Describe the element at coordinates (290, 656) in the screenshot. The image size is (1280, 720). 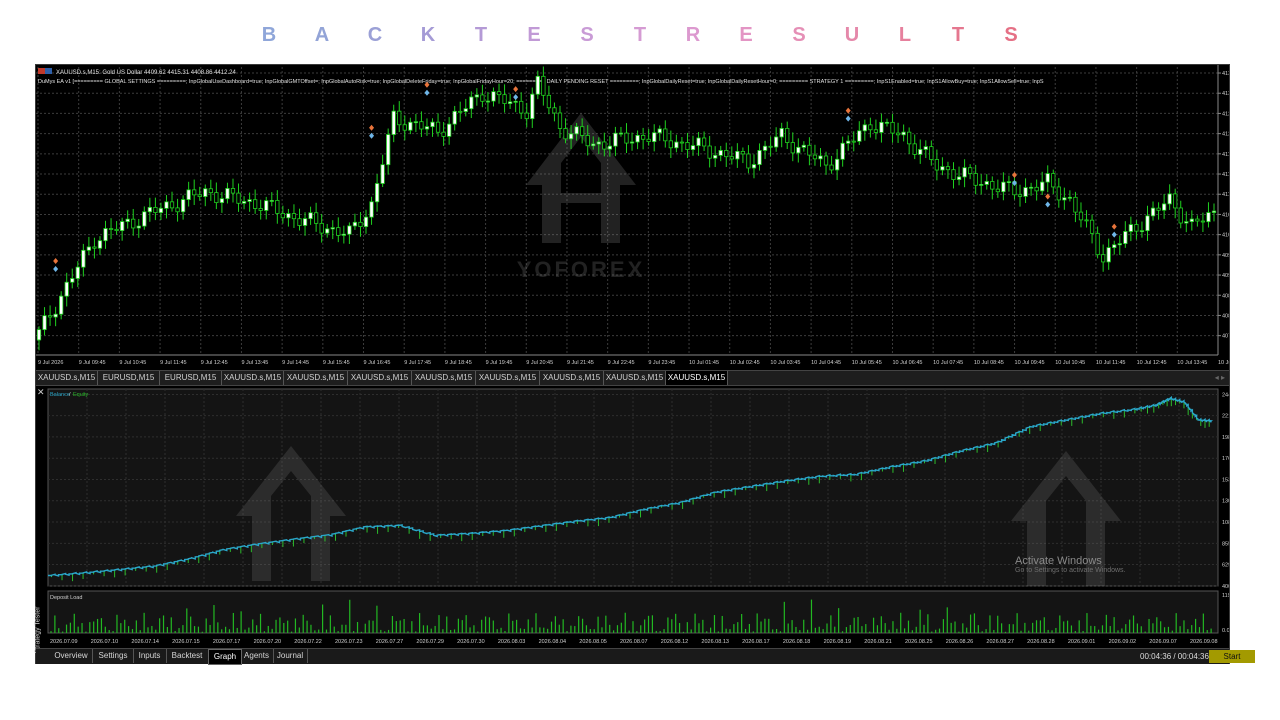
I see `tester-tab-journal: Journal` at that location.